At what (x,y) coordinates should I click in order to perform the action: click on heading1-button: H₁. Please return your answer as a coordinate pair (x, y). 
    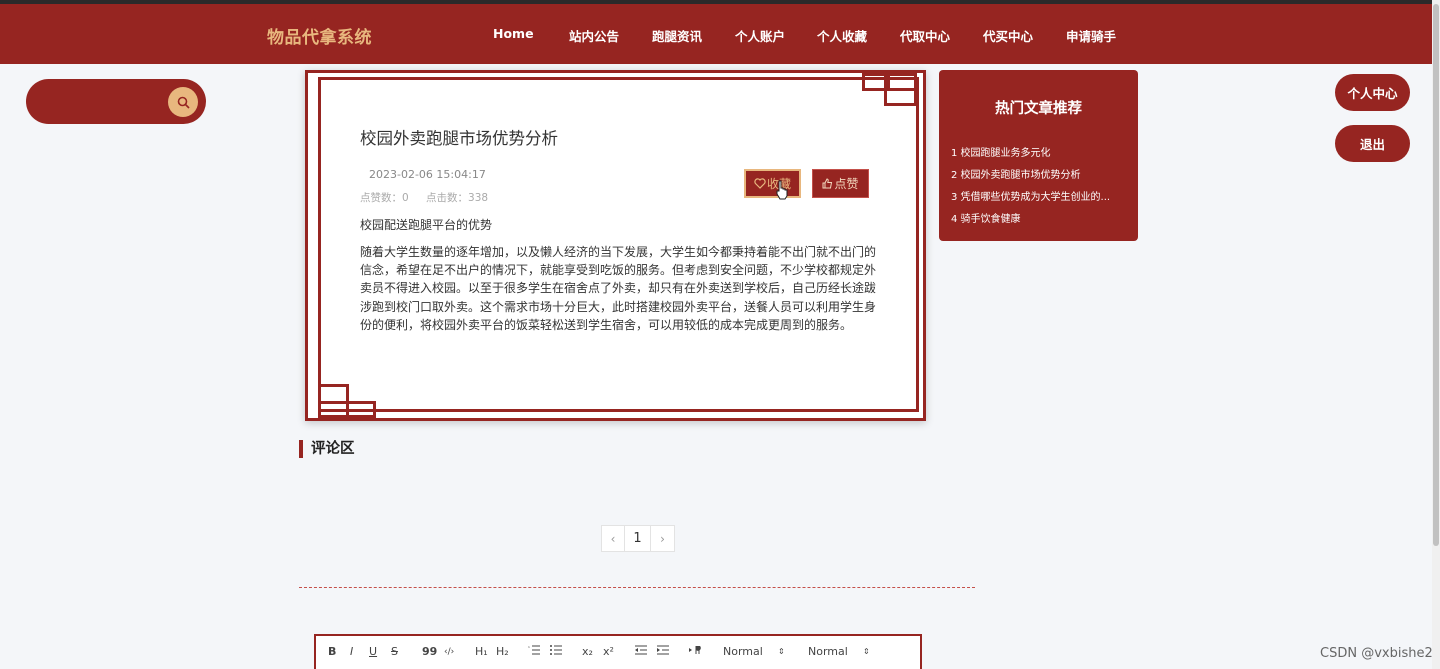
    Looking at the image, I should click on (481, 651).